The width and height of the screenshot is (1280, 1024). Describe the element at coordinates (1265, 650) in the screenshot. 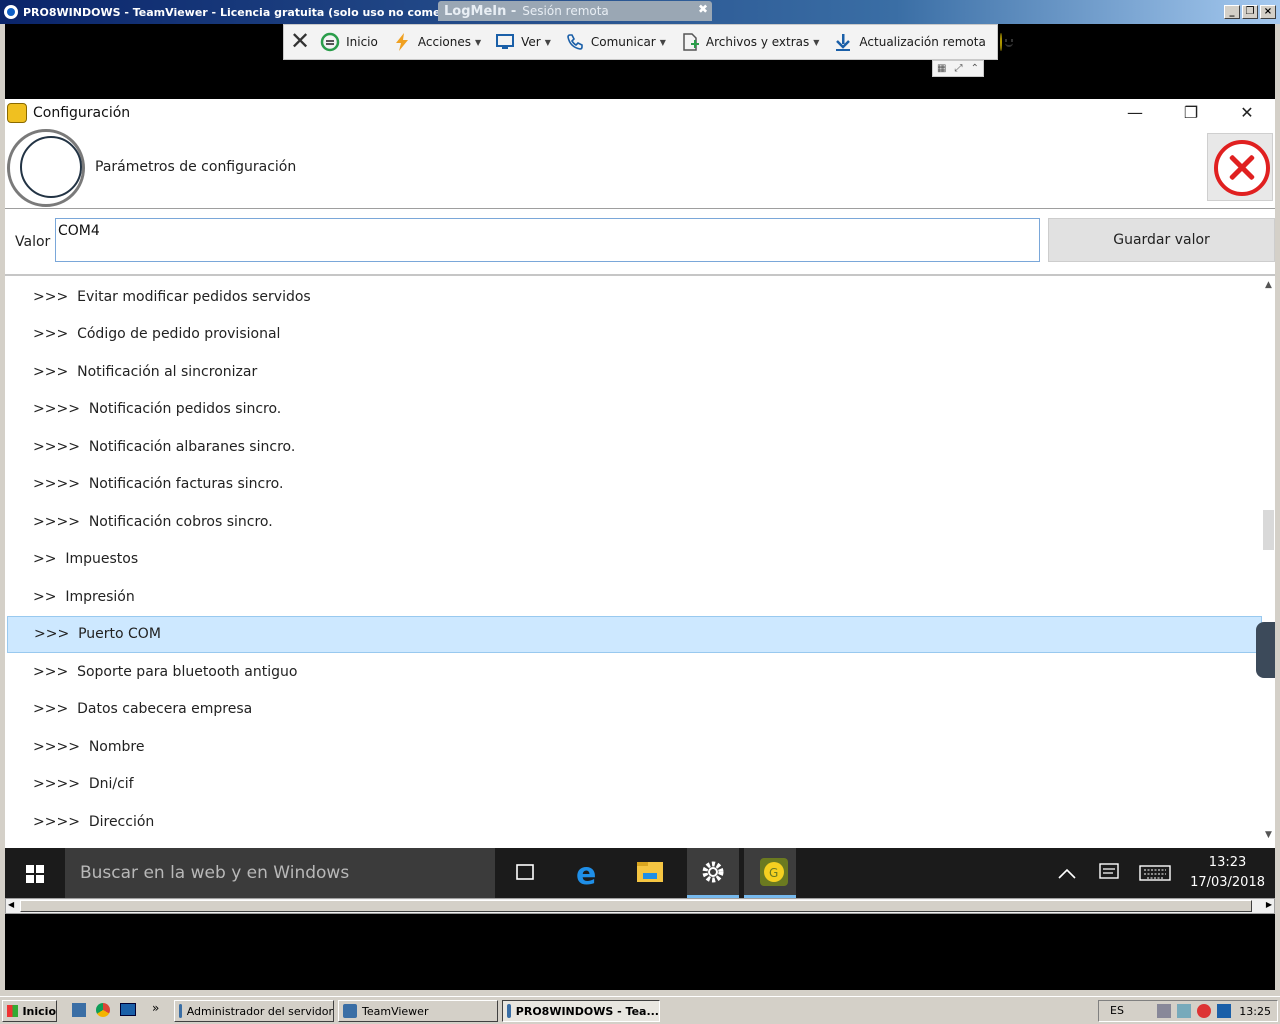

I see `teamviewer-side-tab` at that location.